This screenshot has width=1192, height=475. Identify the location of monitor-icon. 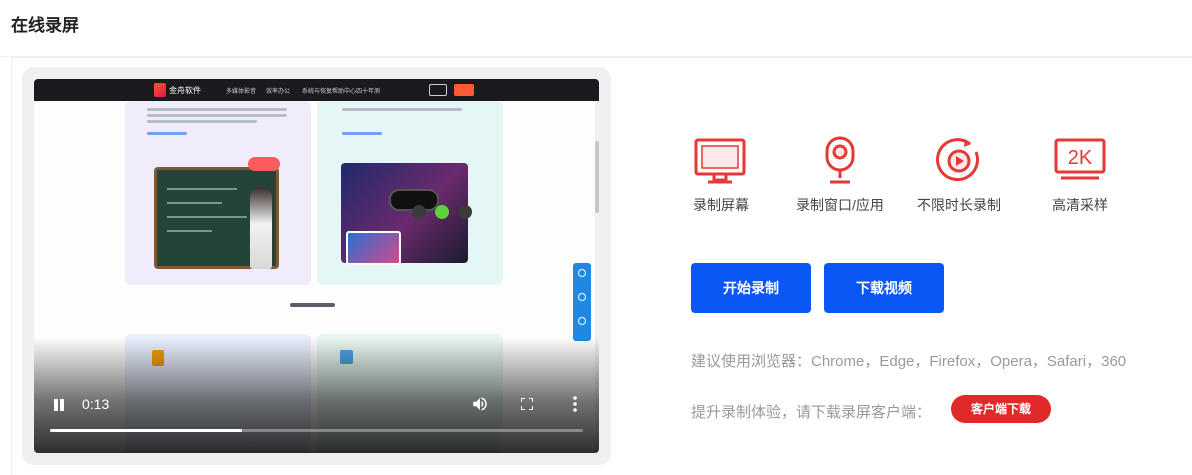
(720, 161).